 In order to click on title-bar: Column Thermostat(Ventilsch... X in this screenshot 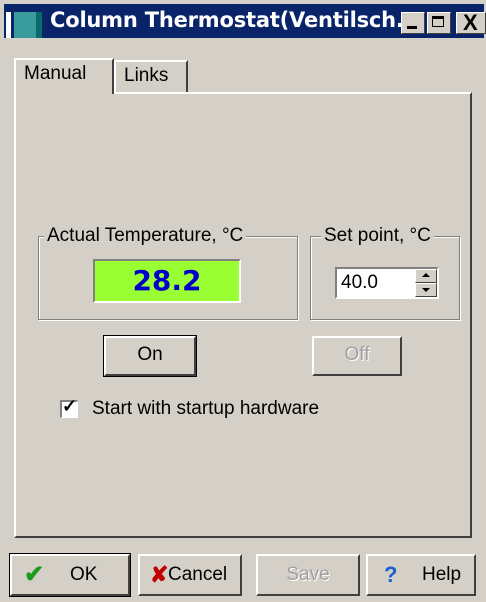, I will do `click(245, 21)`.